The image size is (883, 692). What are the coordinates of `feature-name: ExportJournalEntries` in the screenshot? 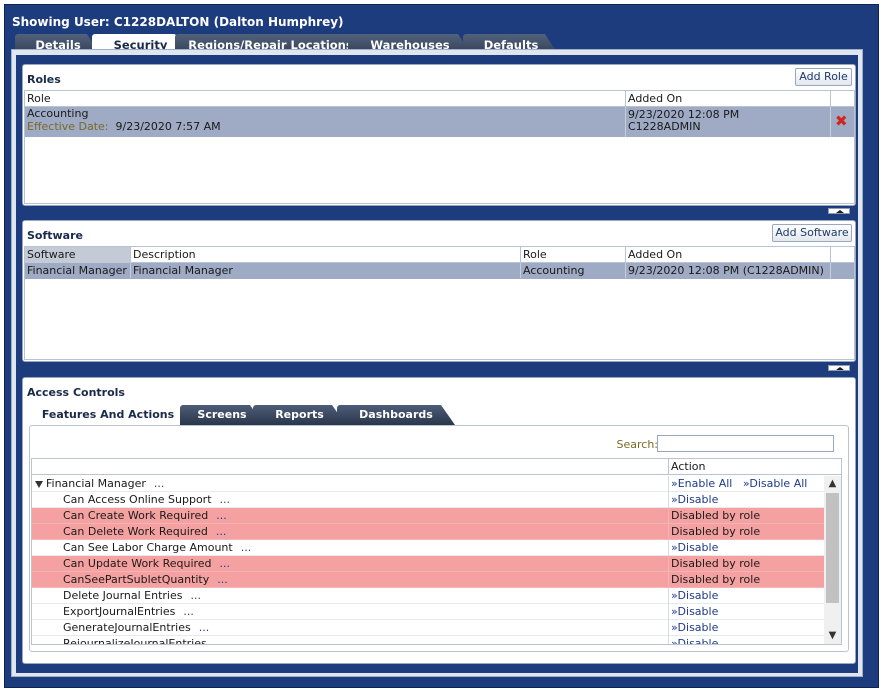 It's located at (119, 611).